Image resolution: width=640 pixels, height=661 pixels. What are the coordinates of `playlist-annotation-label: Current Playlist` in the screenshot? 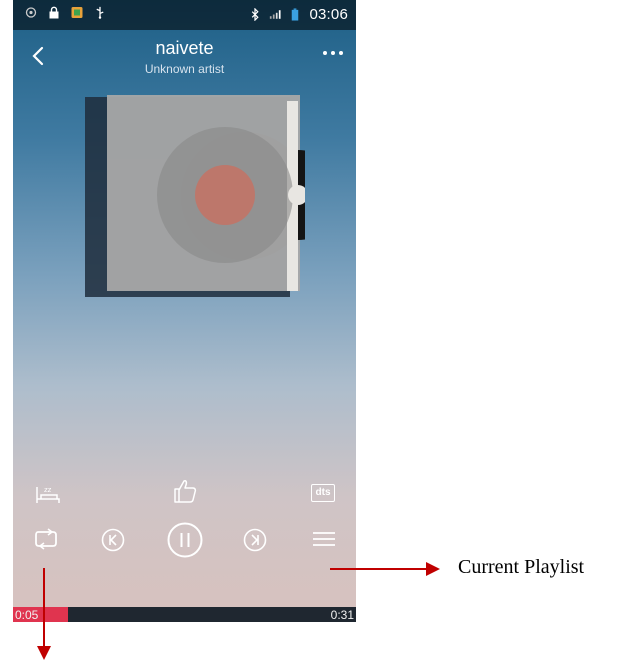 It's located at (521, 567).